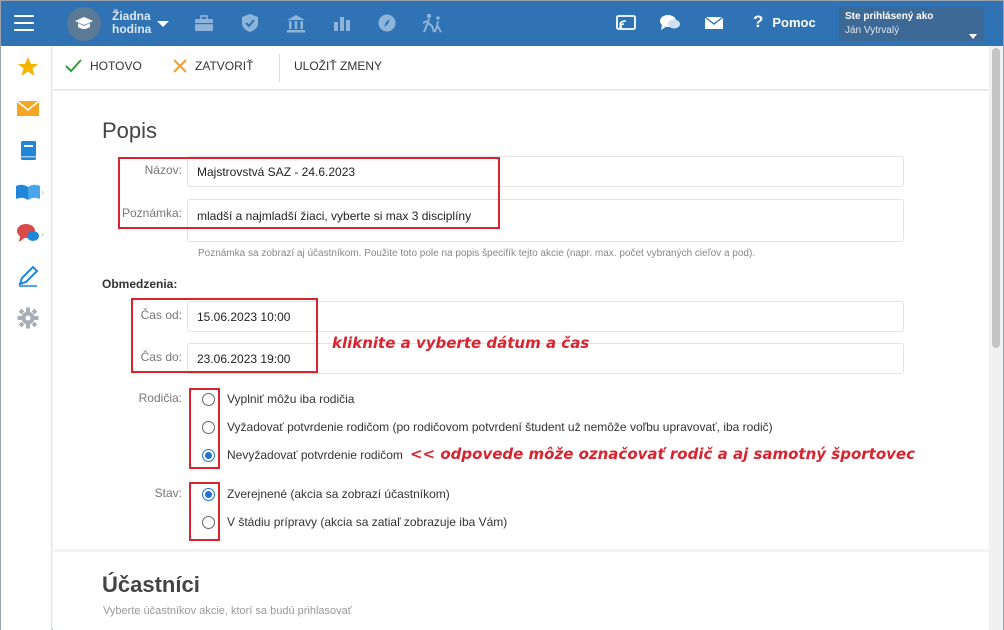 The width and height of the screenshot is (1004, 630). I want to click on time-from-label: Čas od:, so click(161, 315).